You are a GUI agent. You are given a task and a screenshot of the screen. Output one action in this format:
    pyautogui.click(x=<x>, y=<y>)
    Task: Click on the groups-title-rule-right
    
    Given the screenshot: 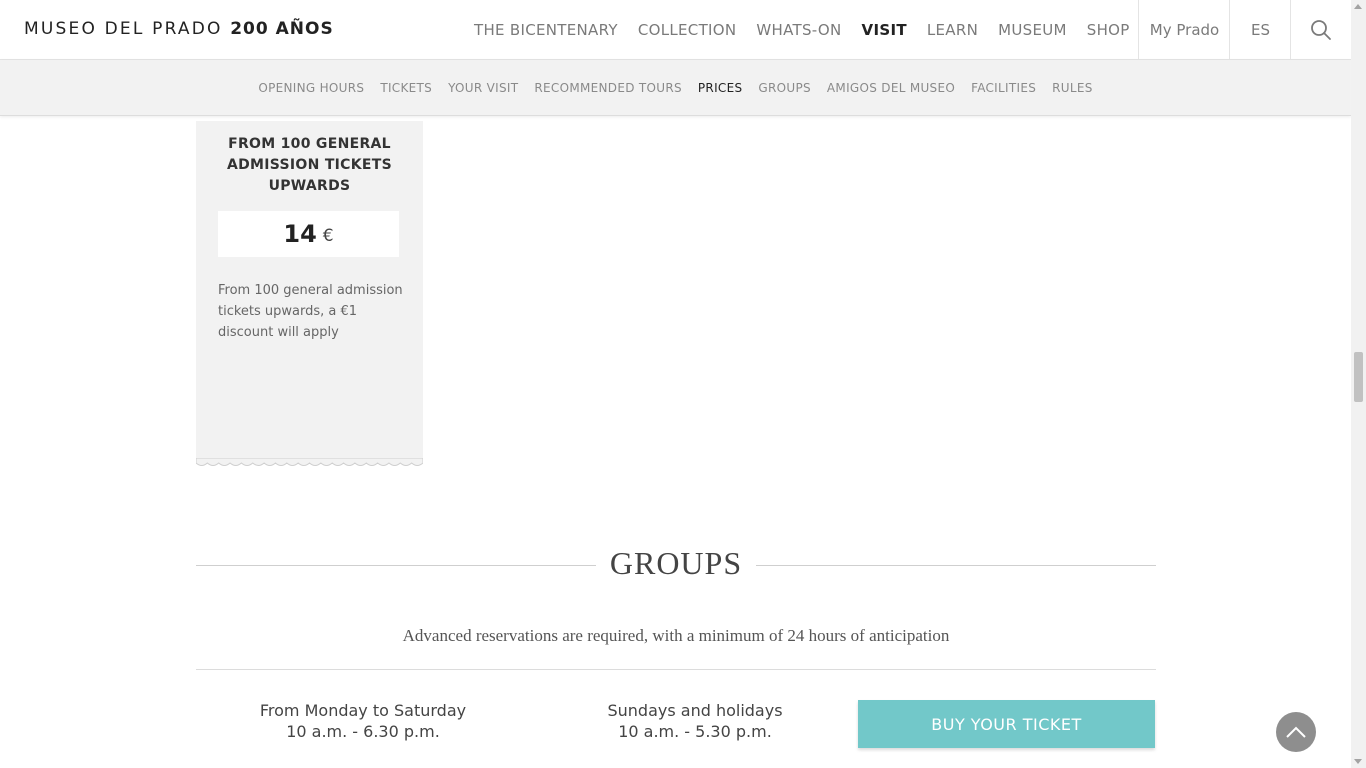 What is the action you would take?
    pyautogui.click(x=956, y=565)
    